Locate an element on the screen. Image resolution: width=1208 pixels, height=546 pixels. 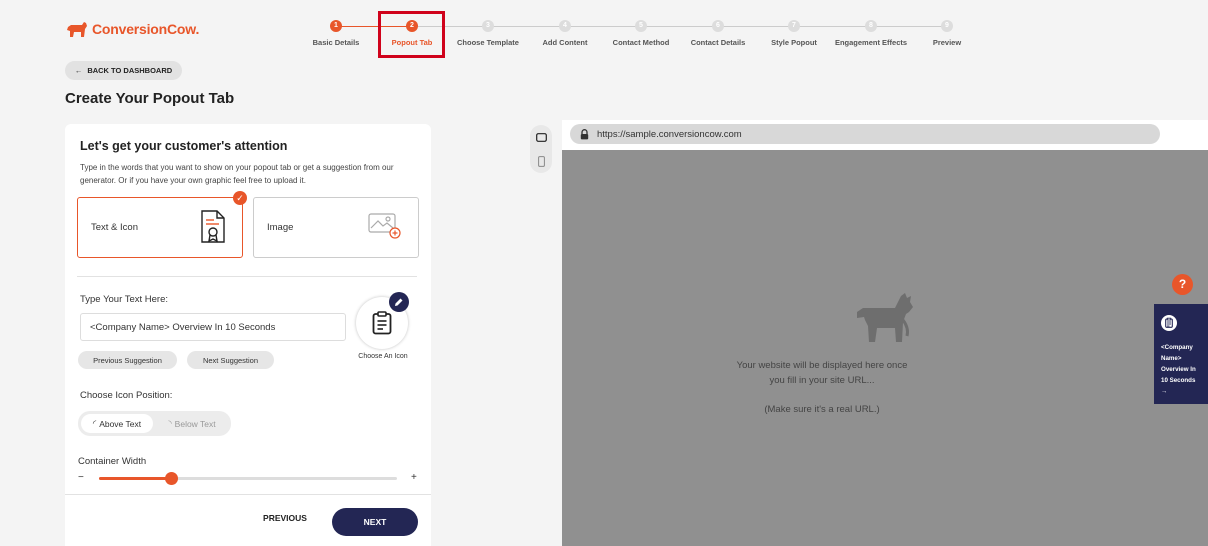
next-suggestion-button: Next Suggestion is located at coordinates (230, 360).